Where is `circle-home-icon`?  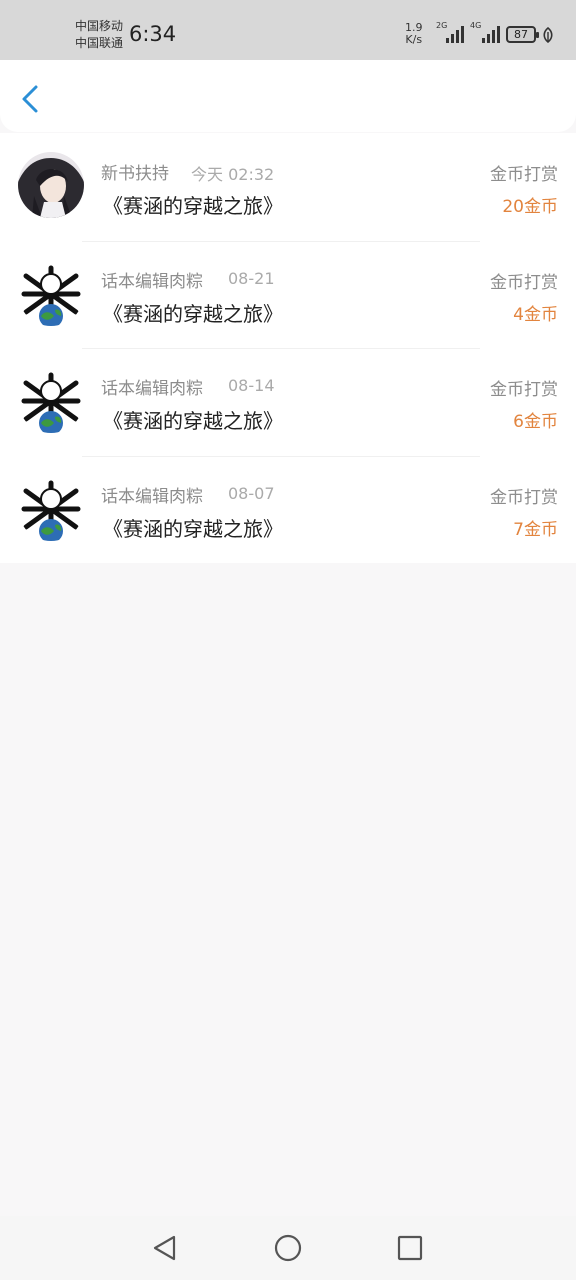
circle-home-icon is located at coordinates (288, 1248).